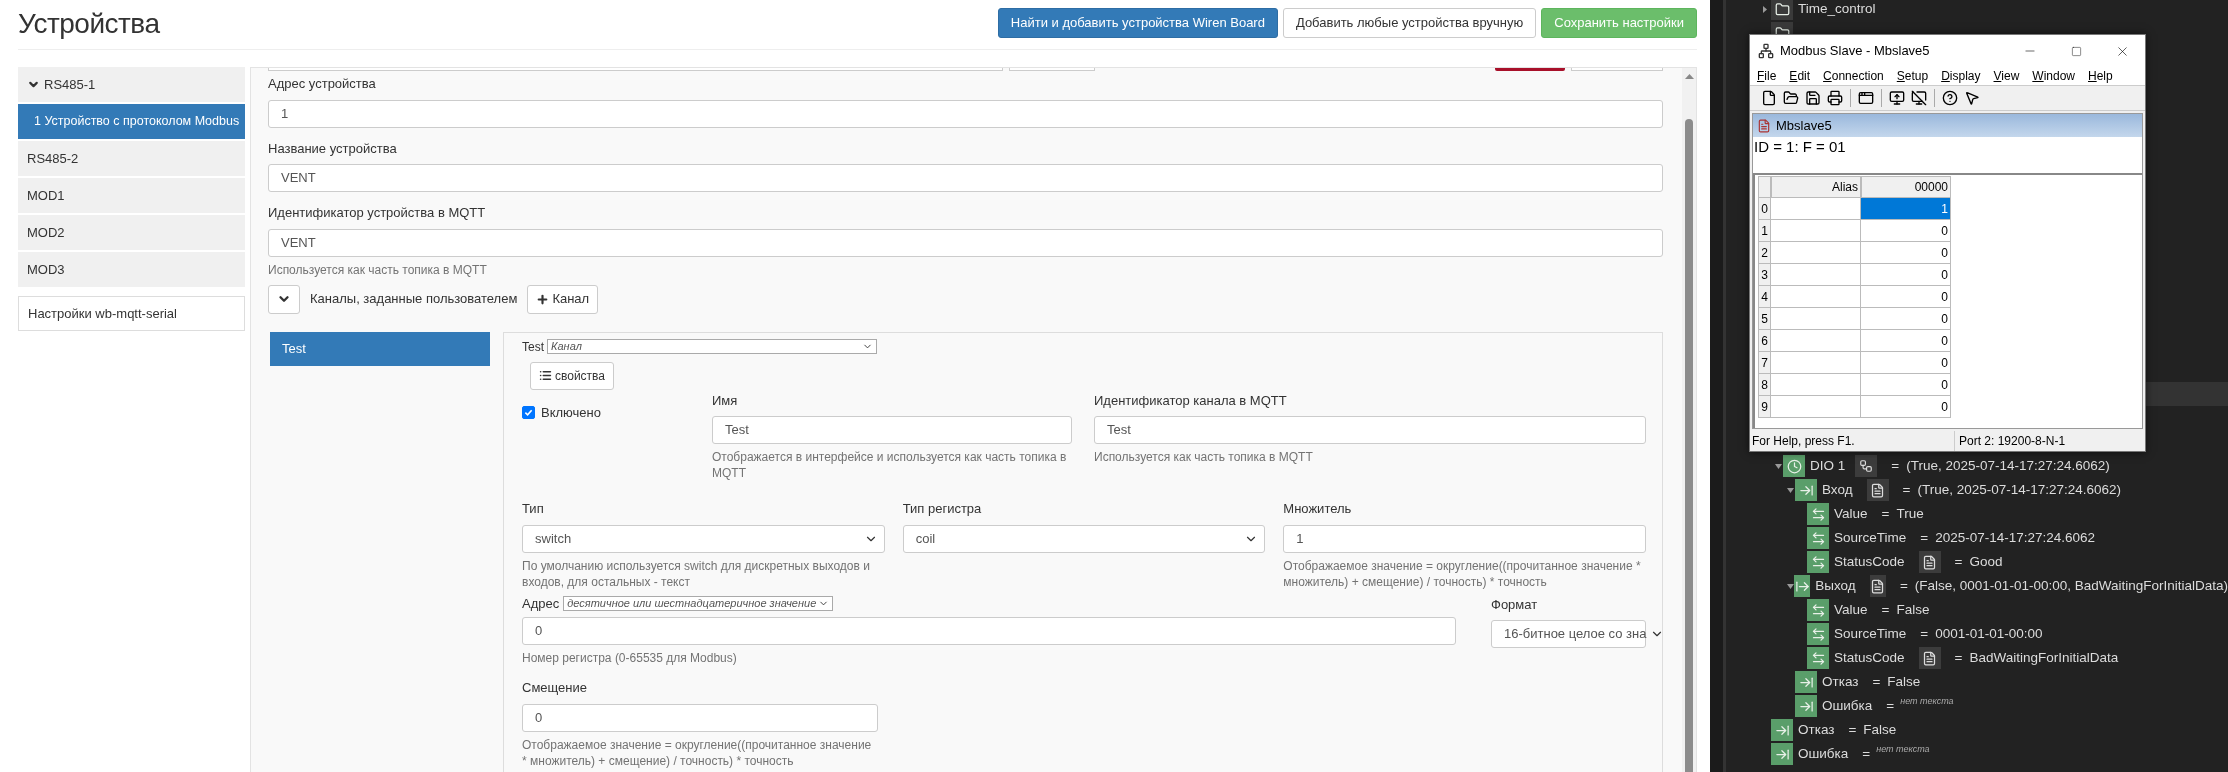  Describe the element at coordinates (1769, 98) in the screenshot. I see `file-icon` at that location.